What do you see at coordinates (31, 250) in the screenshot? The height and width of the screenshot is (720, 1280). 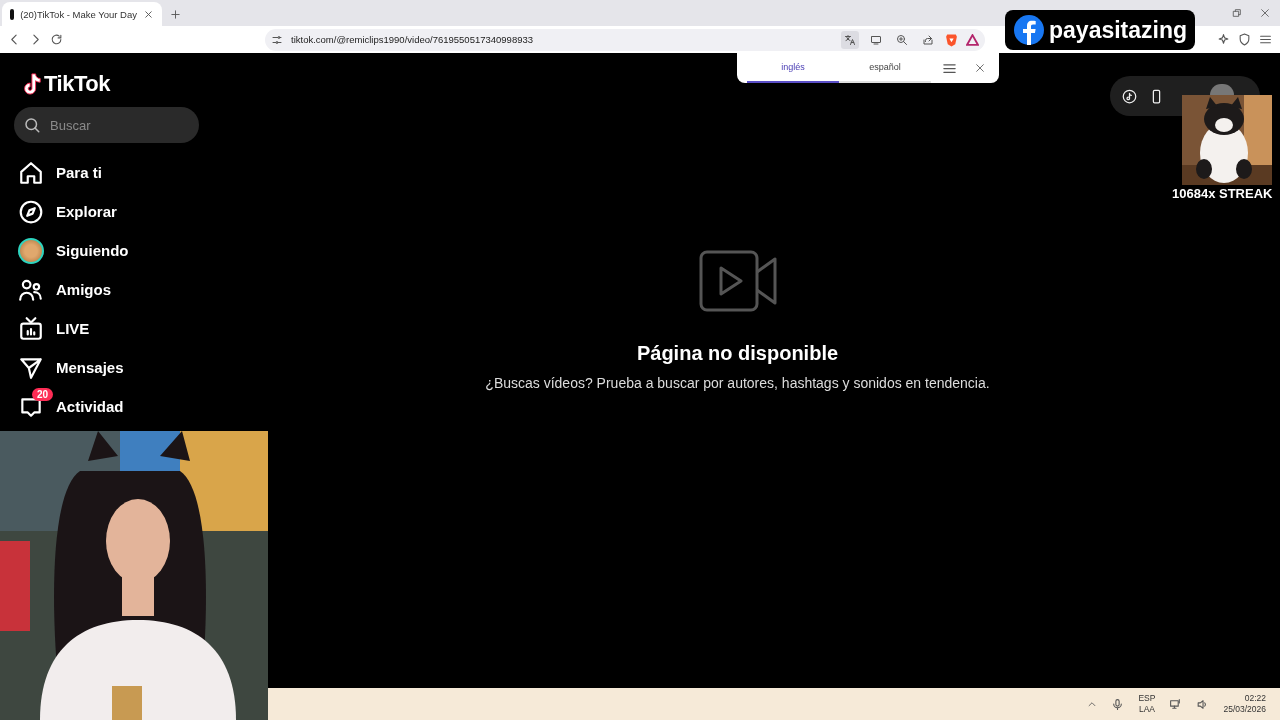 I see `avatar-icon` at bounding box center [31, 250].